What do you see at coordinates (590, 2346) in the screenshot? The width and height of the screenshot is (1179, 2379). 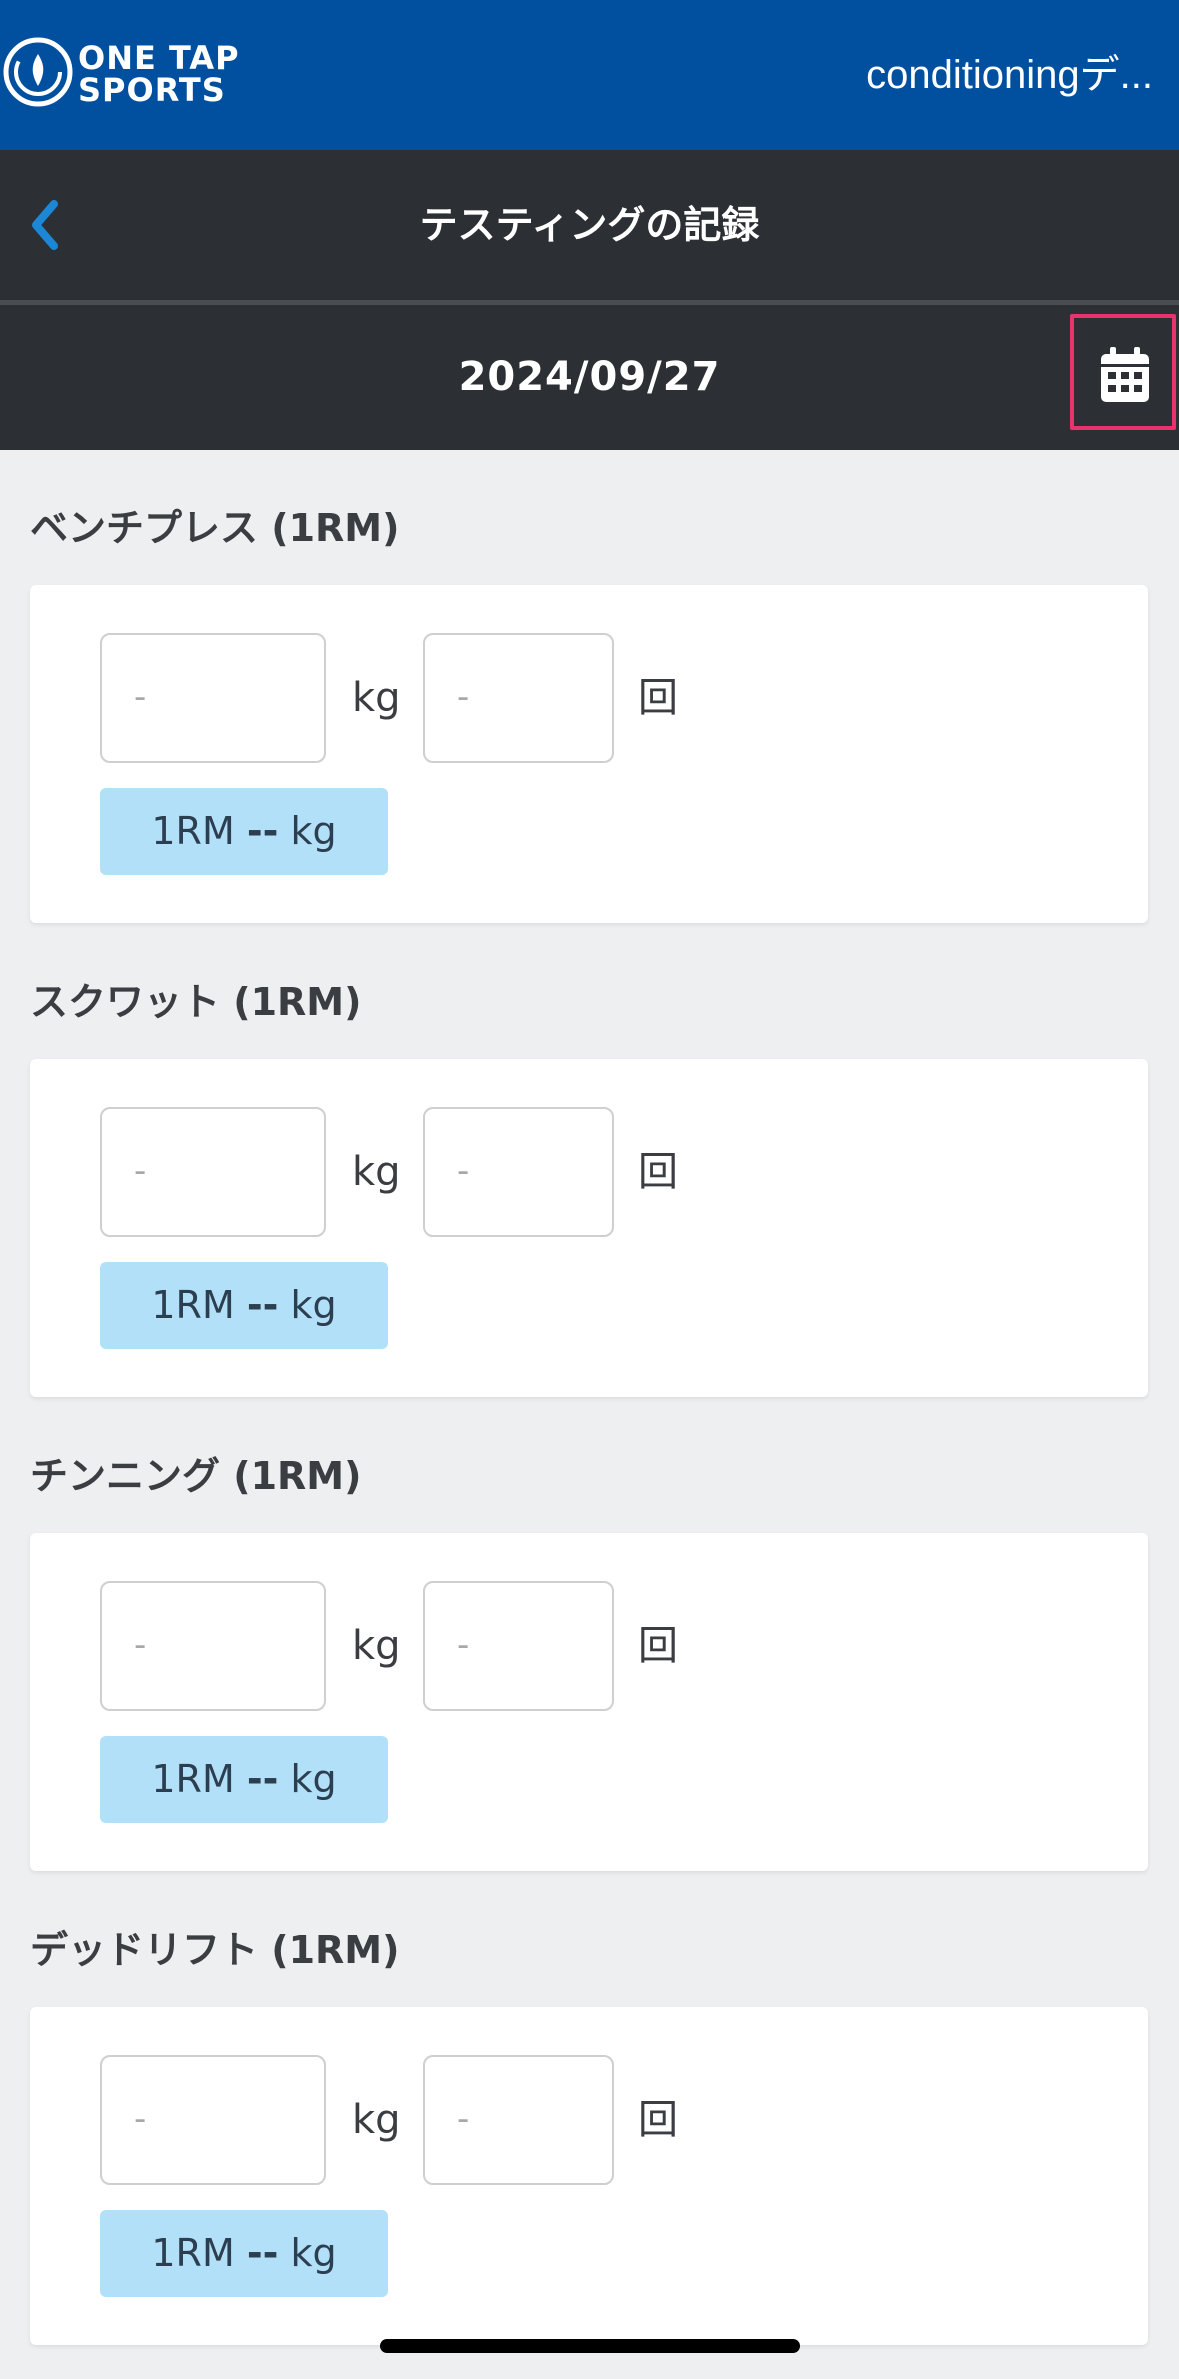 I see `home-indicator` at bounding box center [590, 2346].